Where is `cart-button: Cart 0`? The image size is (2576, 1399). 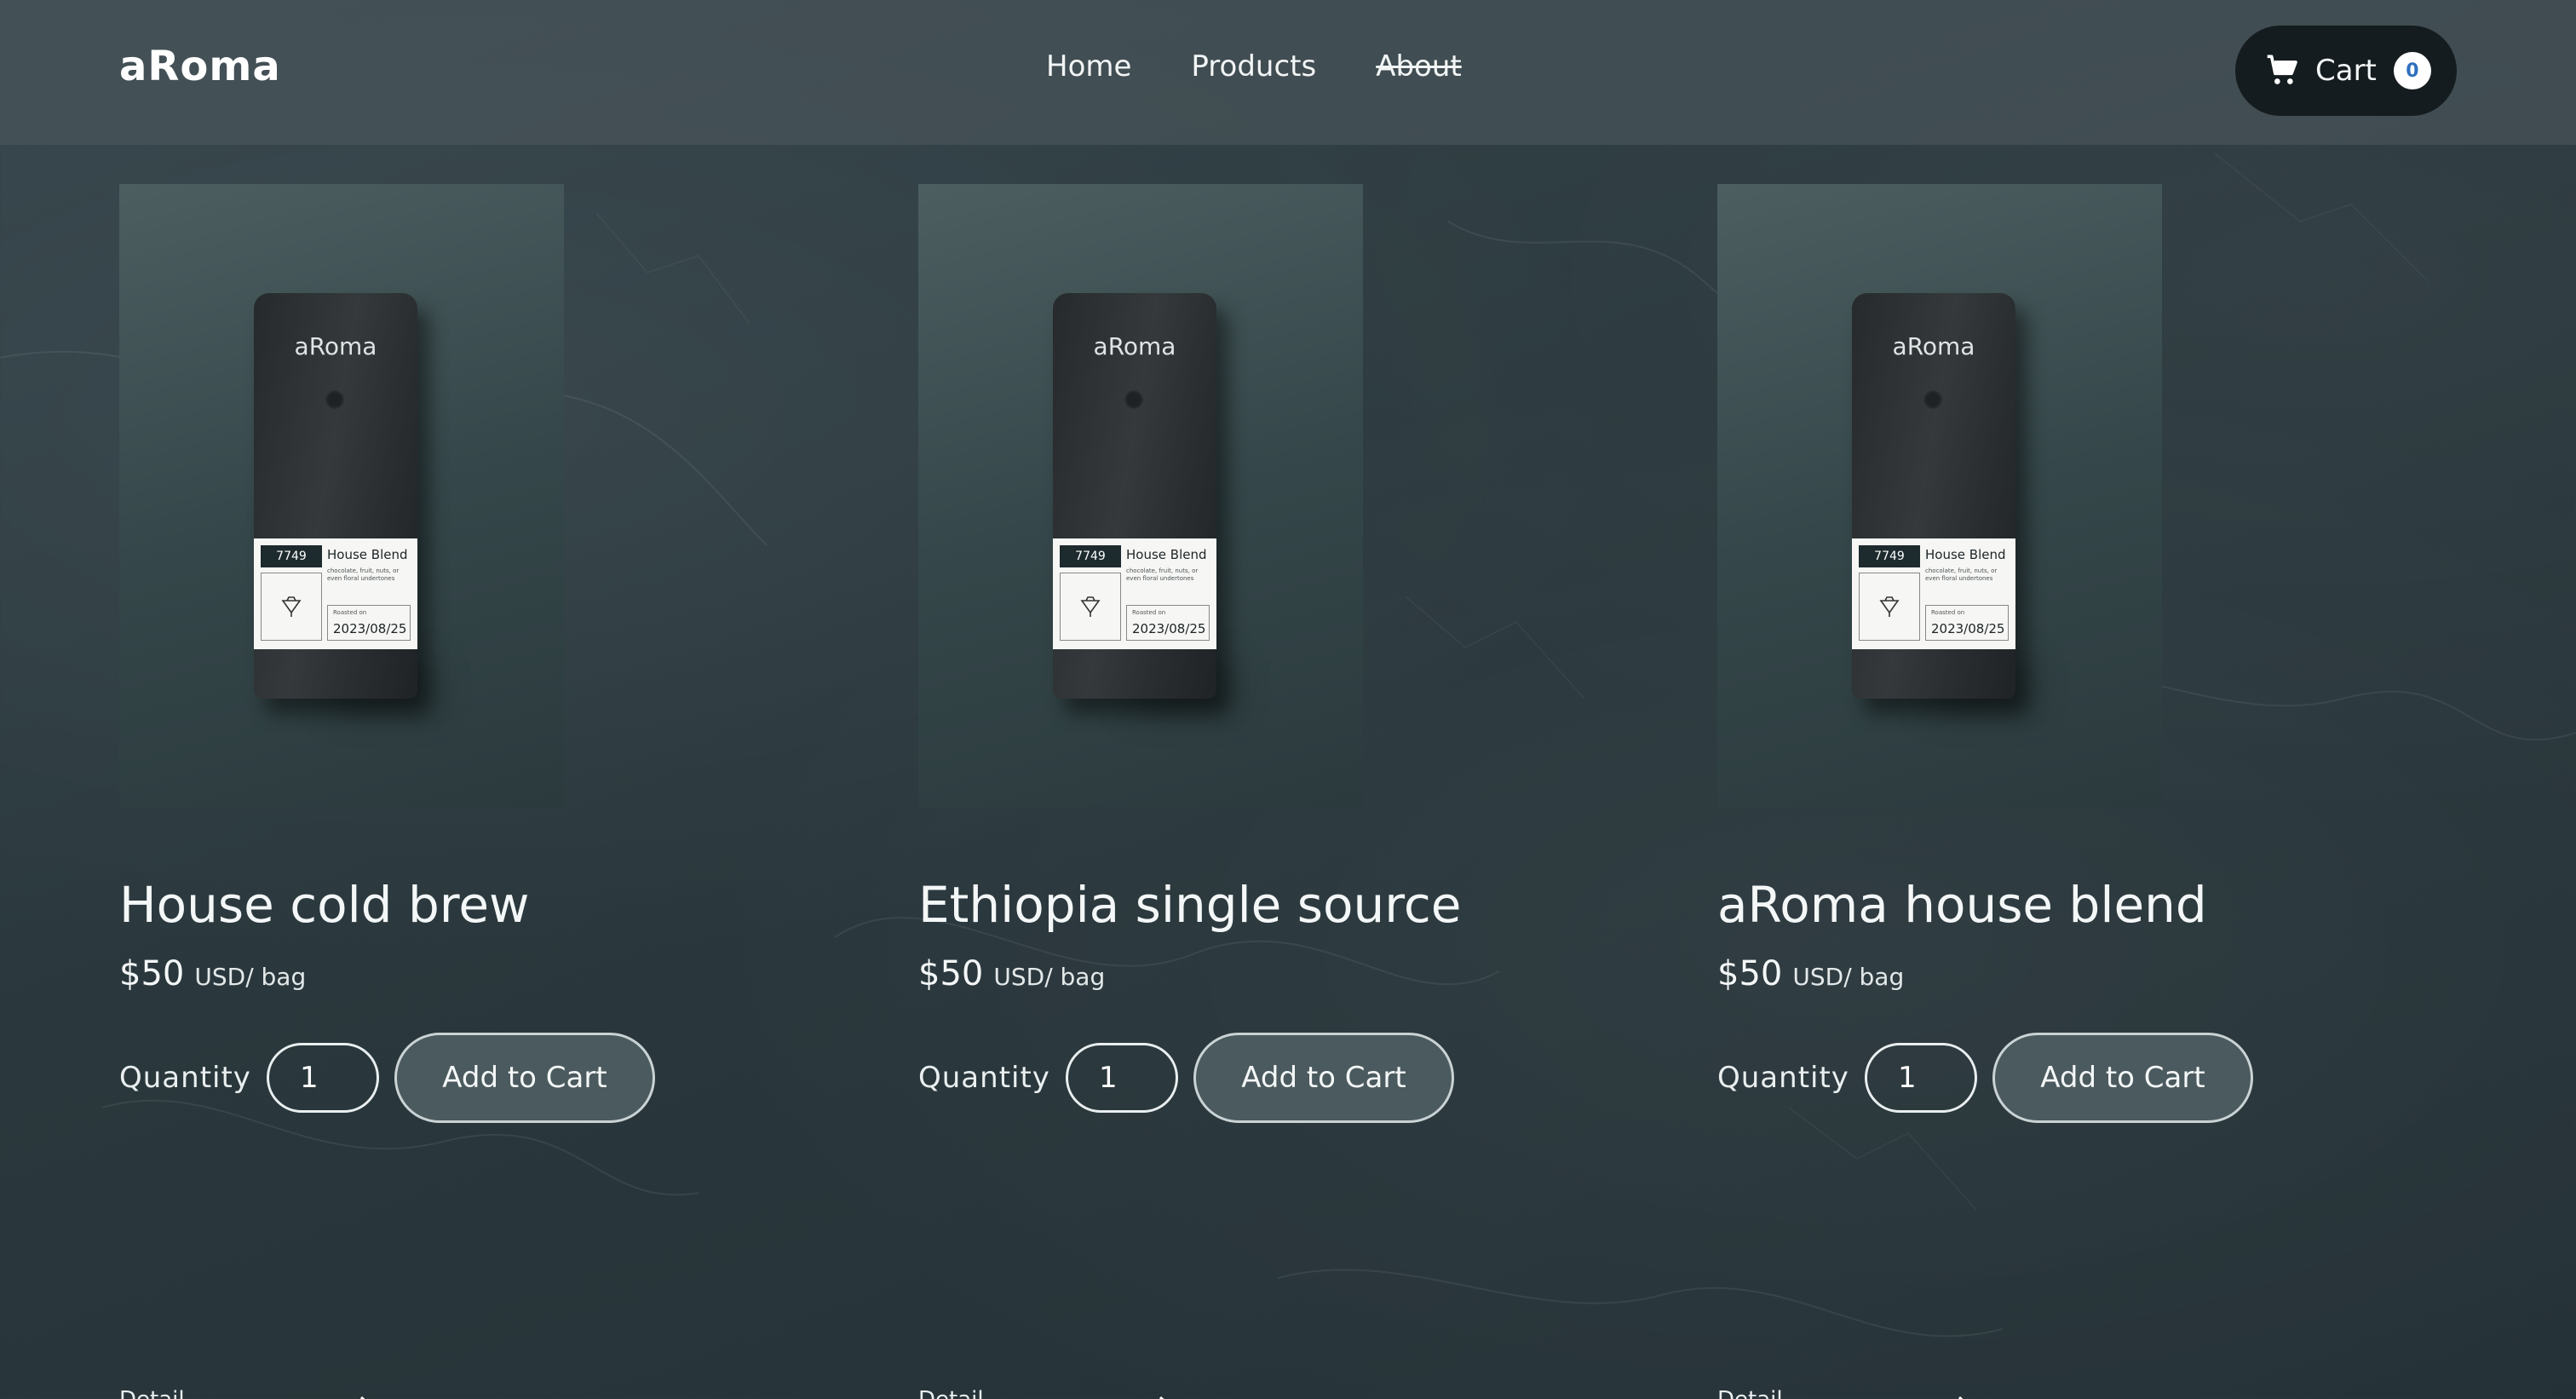
cart-button: Cart 0 is located at coordinates (2346, 71).